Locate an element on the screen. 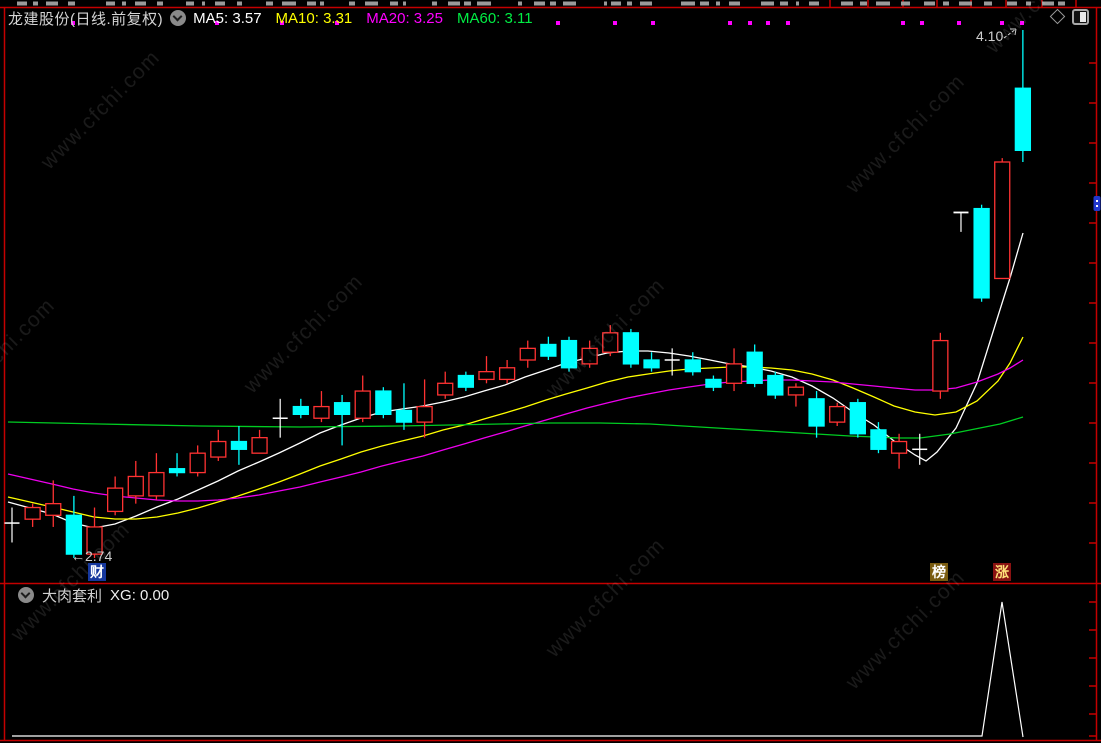  signal-badge-0: 财 is located at coordinates (97, 572).